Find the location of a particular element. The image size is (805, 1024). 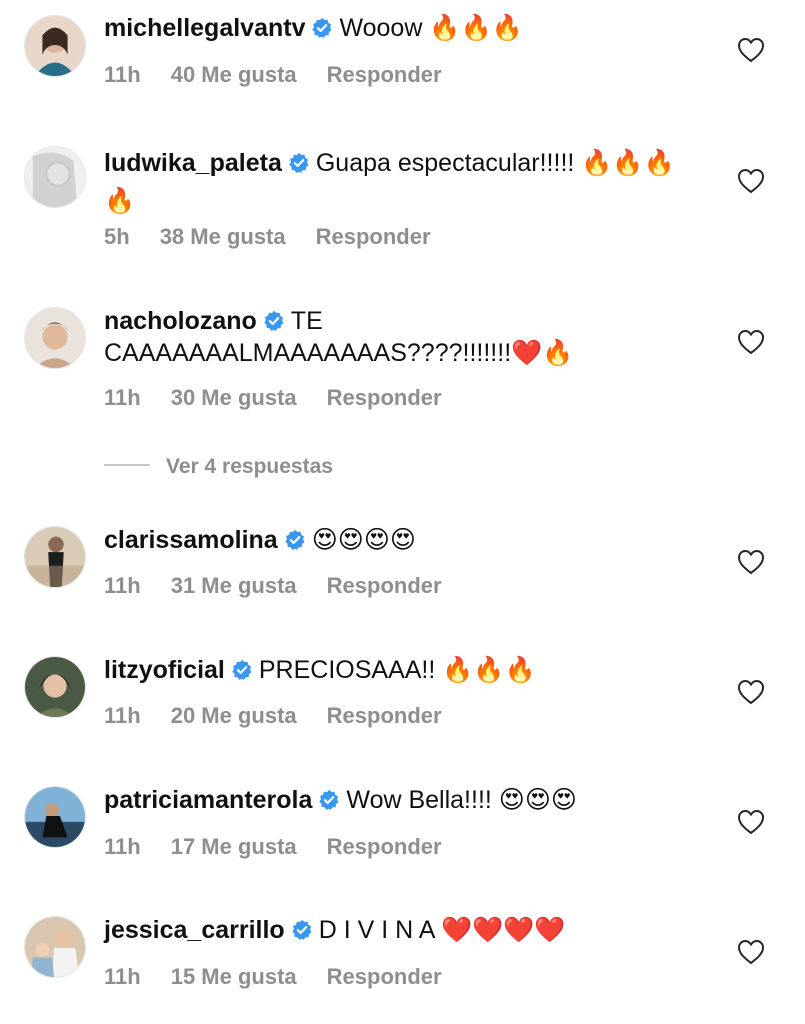

like-count: 40 Me gusta is located at coordinates (234, 74).